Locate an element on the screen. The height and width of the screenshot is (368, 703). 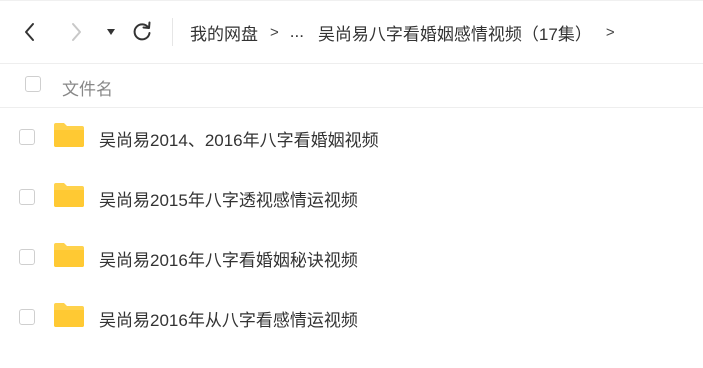
breadcrumb-current: 吴尚易八字看婚姻感情视频（17集） is located at coordinates (454, 34).